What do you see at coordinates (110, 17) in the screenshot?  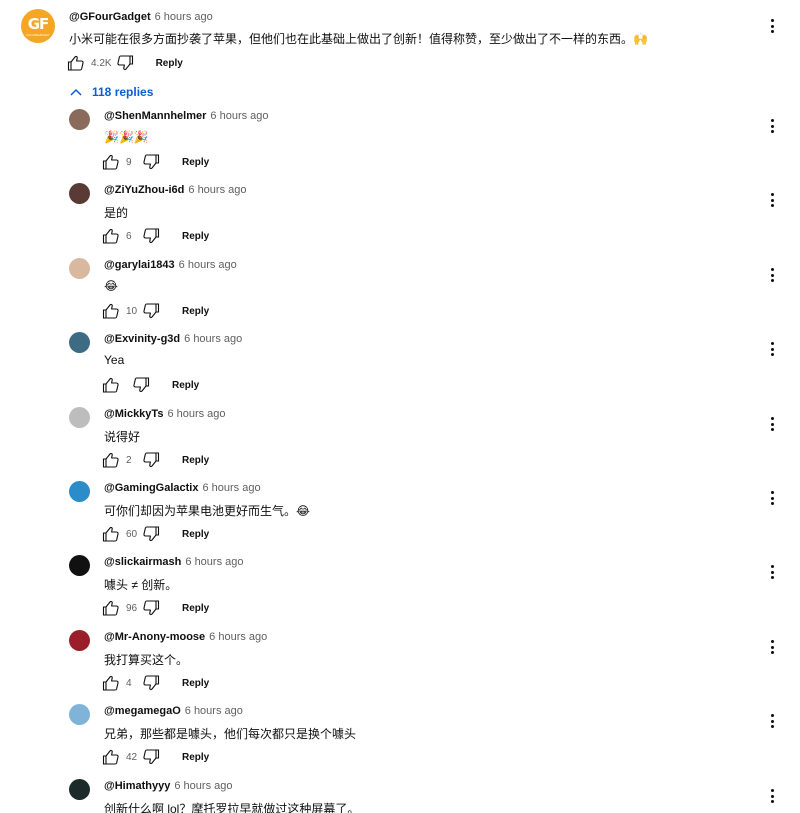 I see `comment-author: @GFourGadget` at bounding box center [110, 17].